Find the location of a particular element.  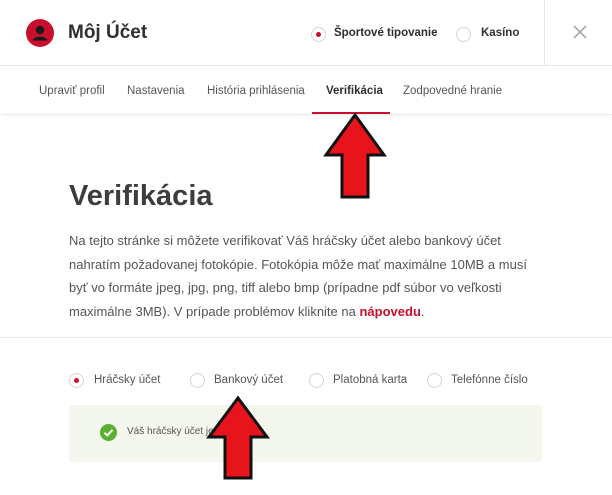

phone-number-radio is located at coordinates (434, 380).